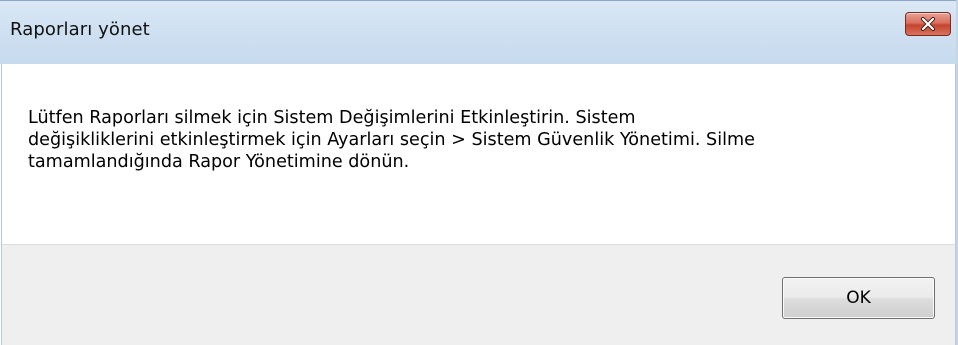 This screenshot has width=958, height=345. I want to click on close-icon, so click(928, 24).